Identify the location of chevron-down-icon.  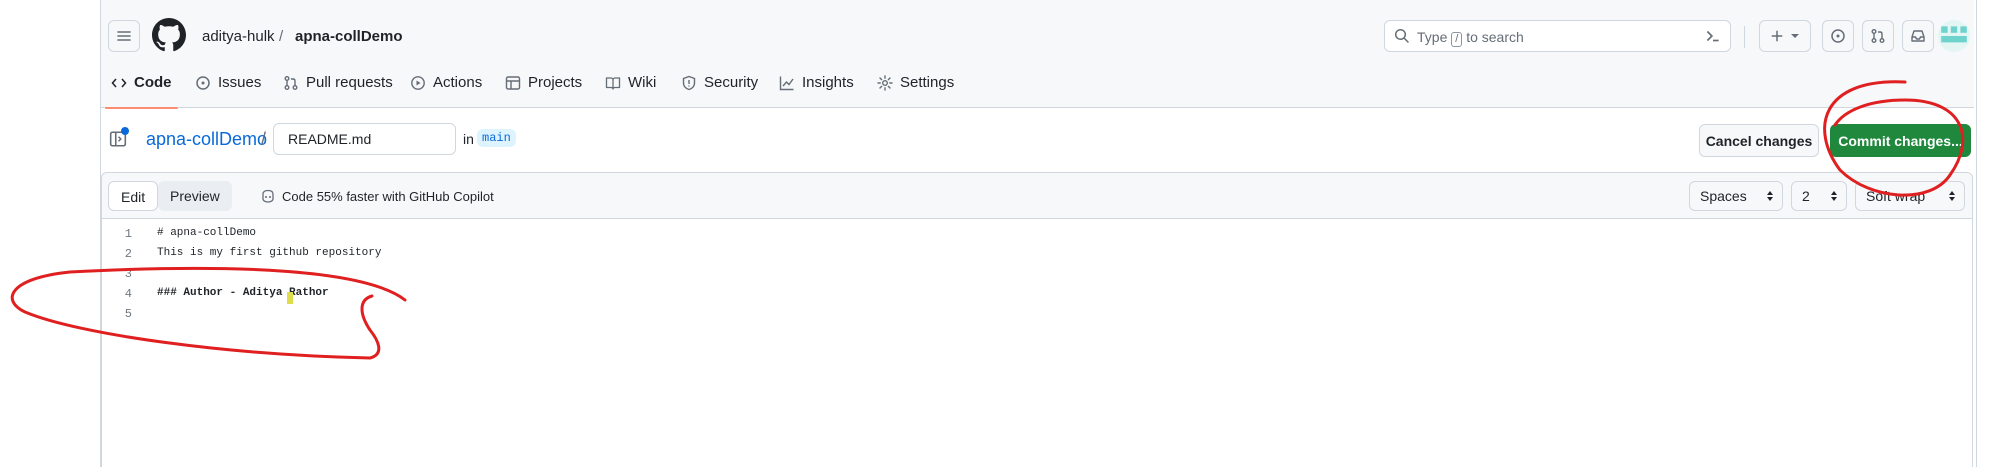
(1795, 36).